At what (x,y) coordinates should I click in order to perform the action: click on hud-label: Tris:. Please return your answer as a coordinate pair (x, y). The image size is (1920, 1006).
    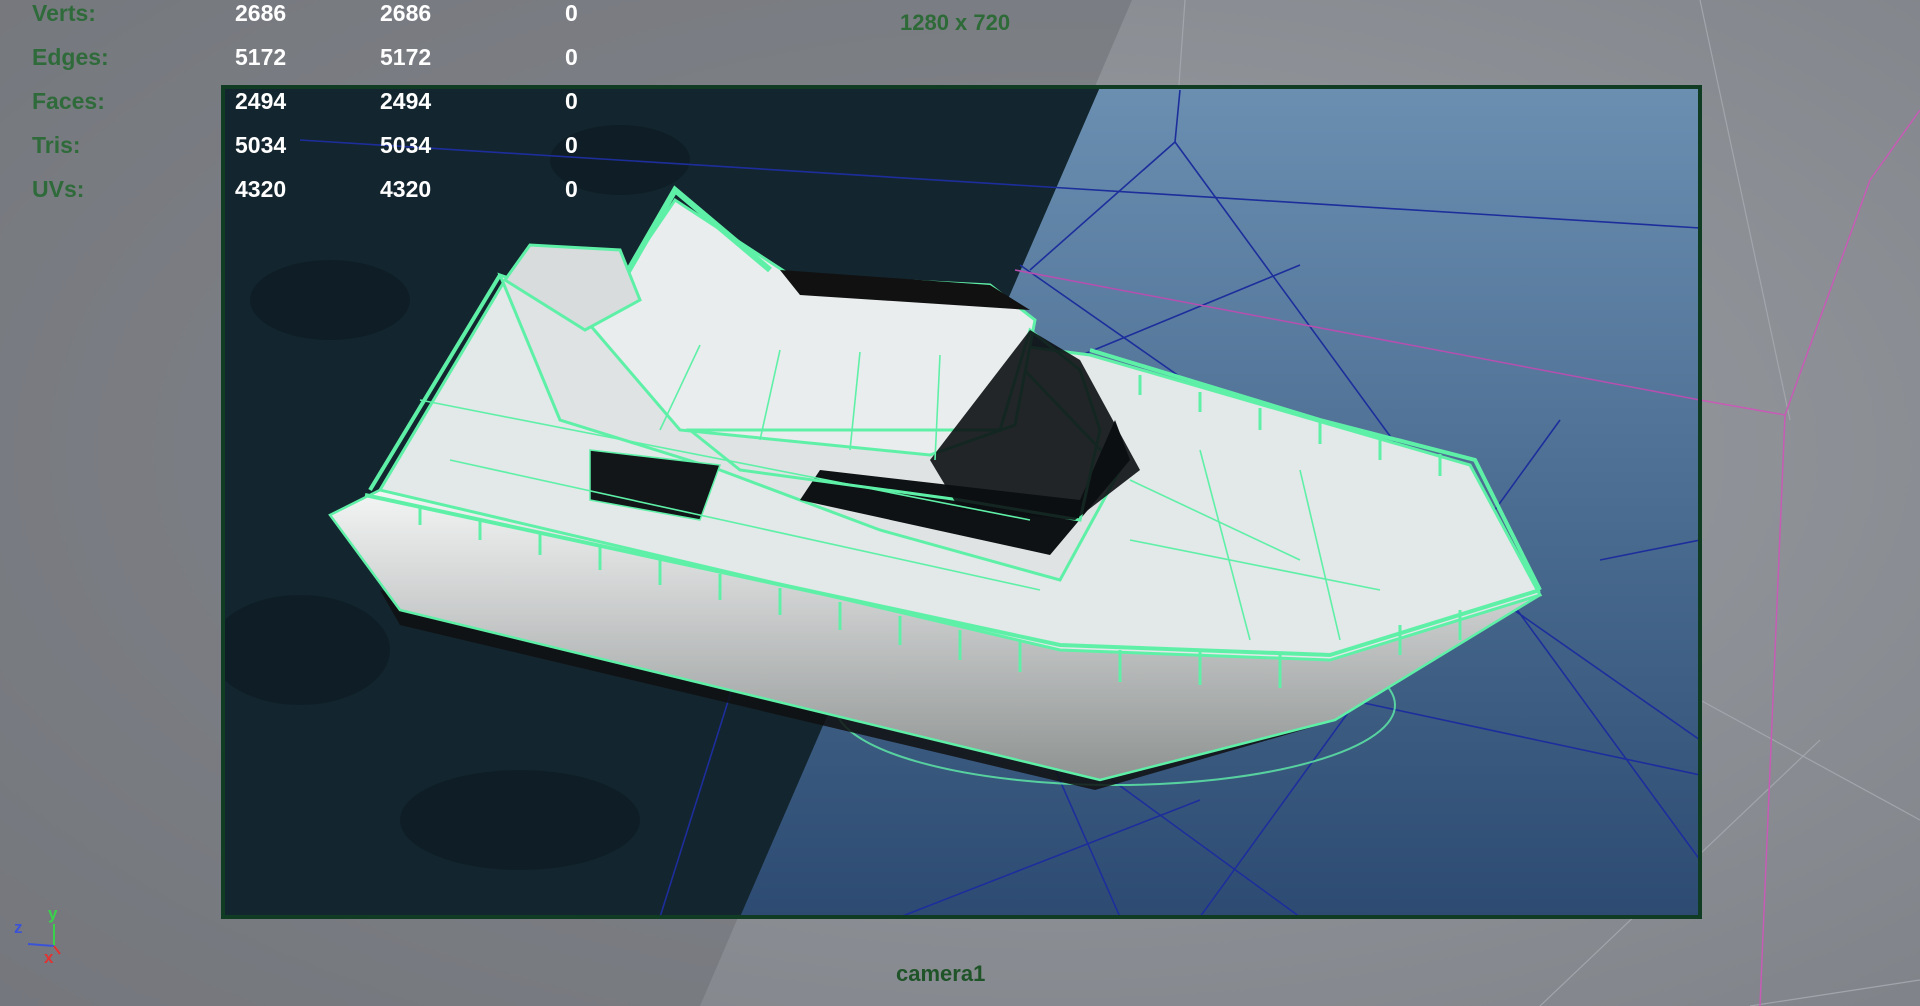
    Looking at the image, I should click on (56, 145).